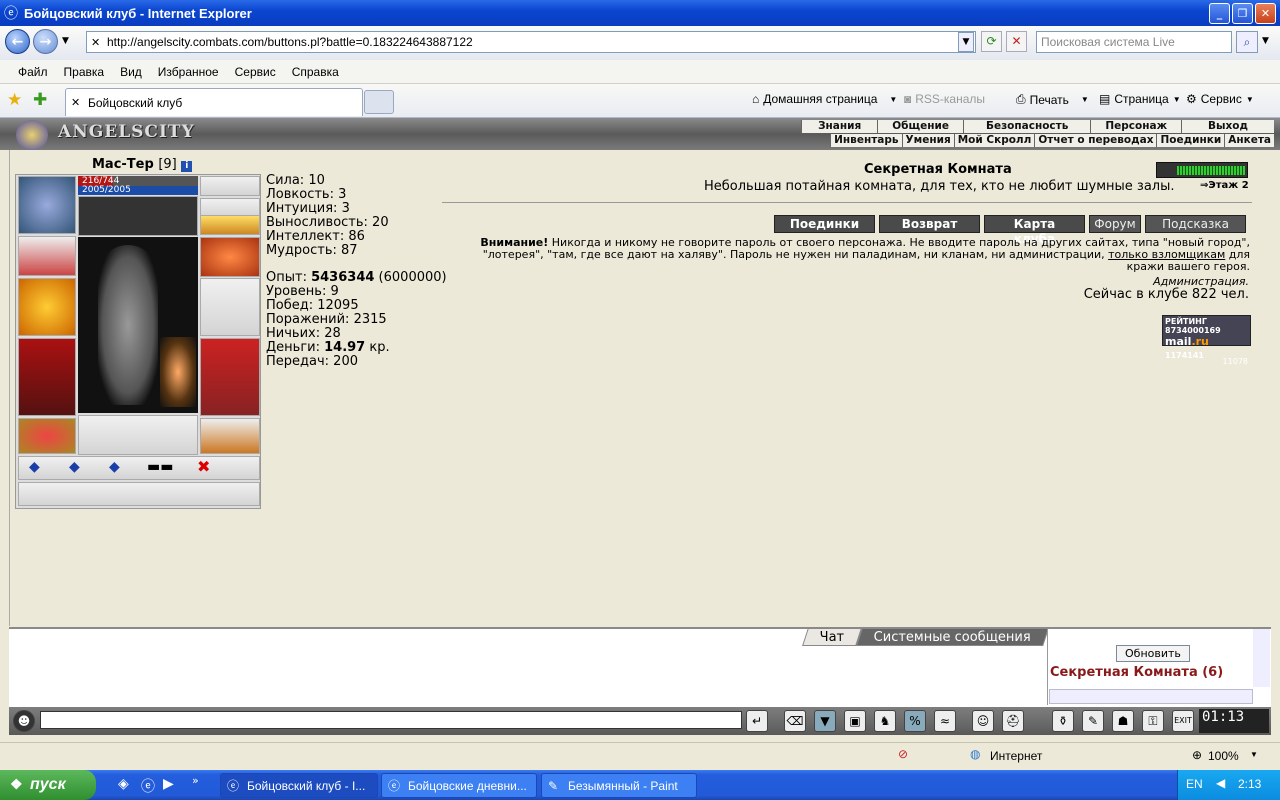  I want to click on mailru-counter: РЕЙТИНГ 8734000169 mail.ru 1174141 11078, so click(1206, 340).